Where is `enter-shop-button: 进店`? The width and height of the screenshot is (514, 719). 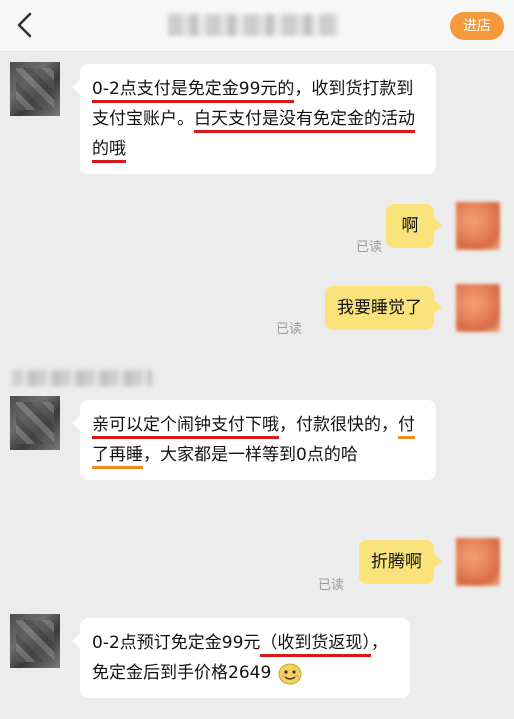 enter-shop-button: 进店 is located at coordinates (477, 26).